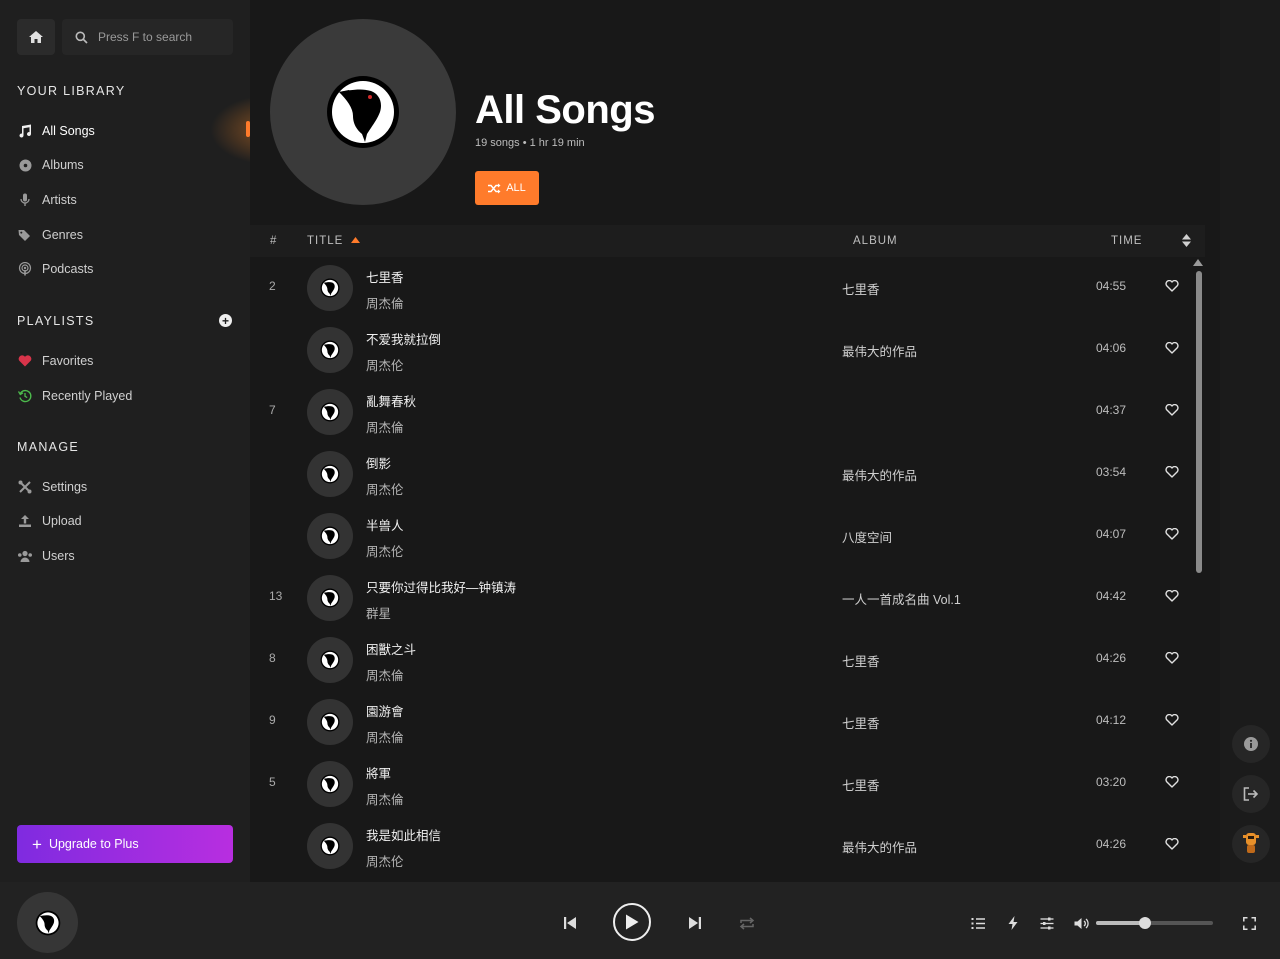  What do you see at coordinates (46, 556) in the screenshot?
I see `nav-users: Users` at bounding box center [46, 556].